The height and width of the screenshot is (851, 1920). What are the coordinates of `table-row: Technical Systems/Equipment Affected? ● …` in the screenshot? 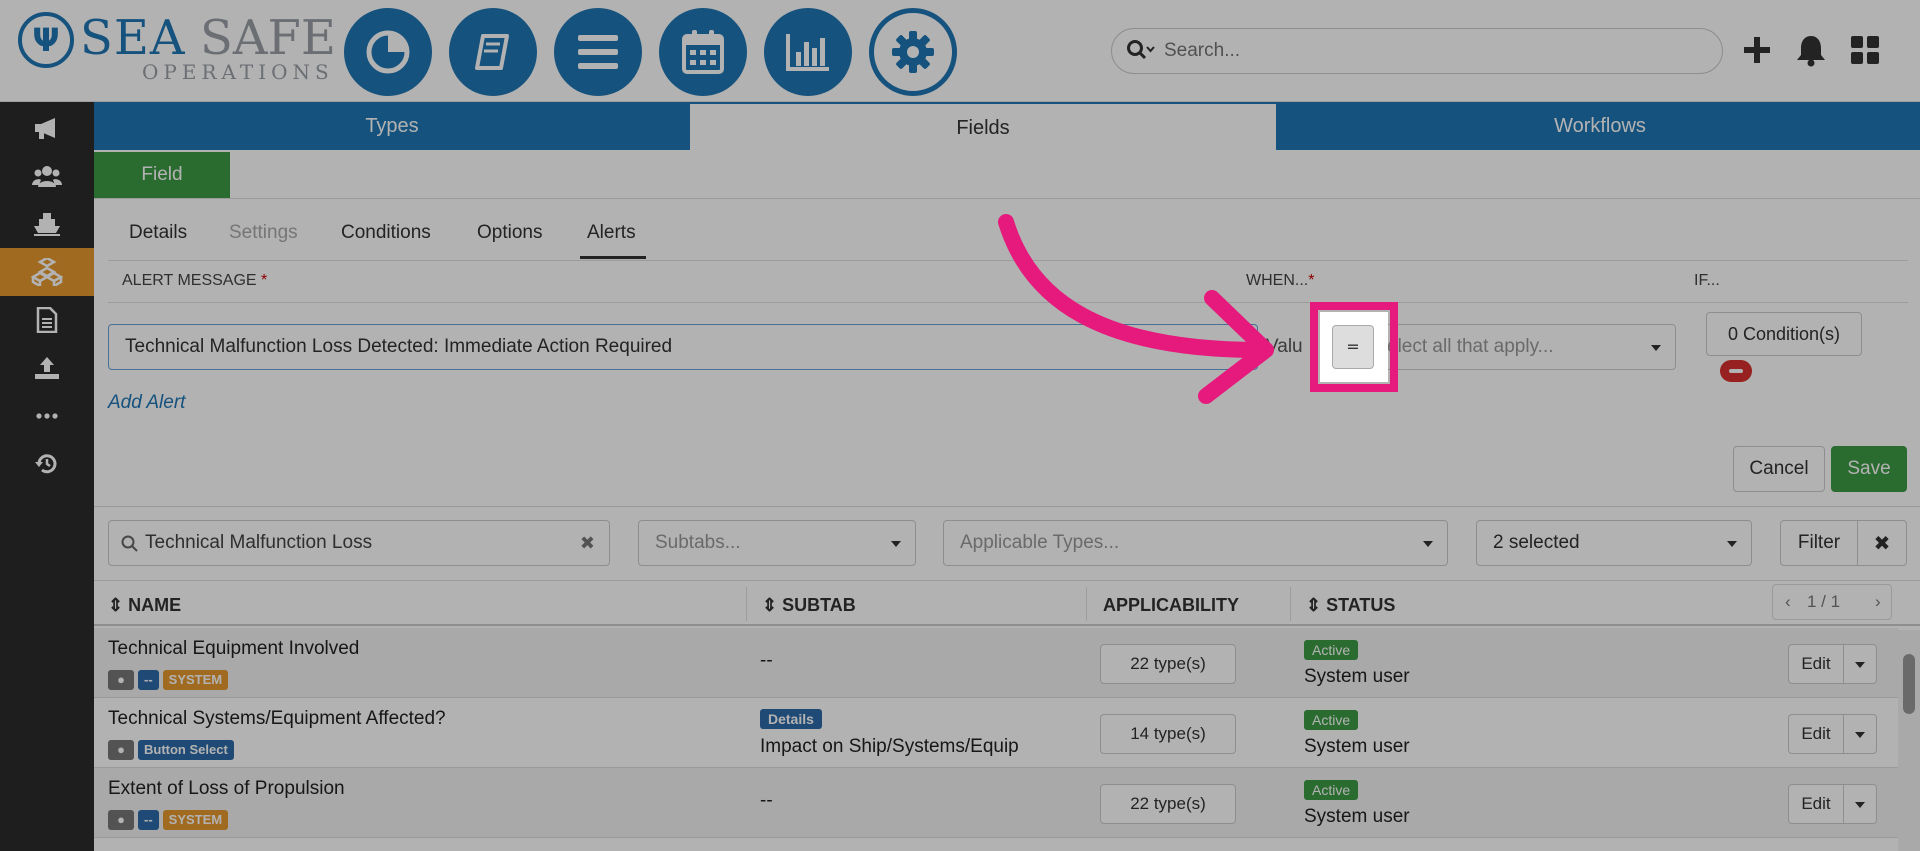 It's located at (996, 733).